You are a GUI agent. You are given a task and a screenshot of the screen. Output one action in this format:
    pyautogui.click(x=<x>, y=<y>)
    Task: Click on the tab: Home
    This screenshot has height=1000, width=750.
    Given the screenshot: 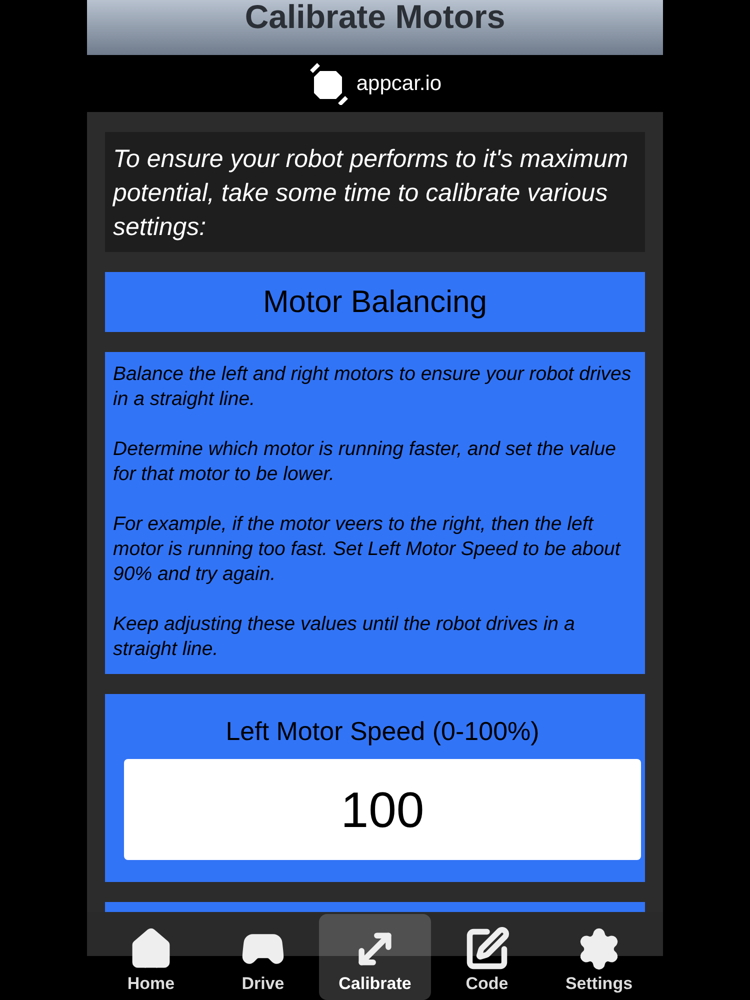 What is the action you would take?
    pyautogui.click(x=151, y=957)
    